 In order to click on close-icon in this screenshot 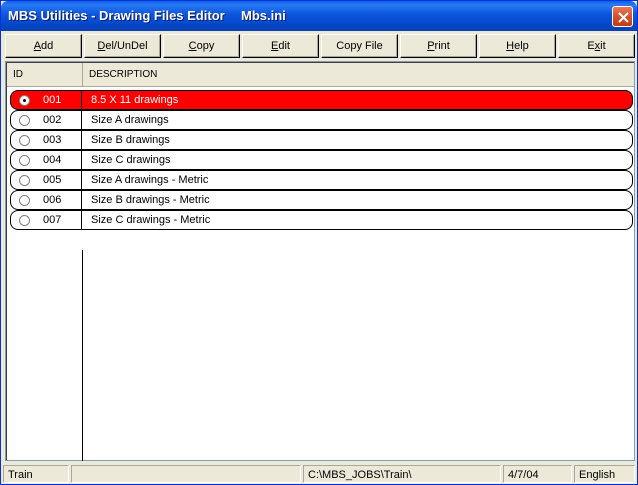, I will do `click(623, 17)`.